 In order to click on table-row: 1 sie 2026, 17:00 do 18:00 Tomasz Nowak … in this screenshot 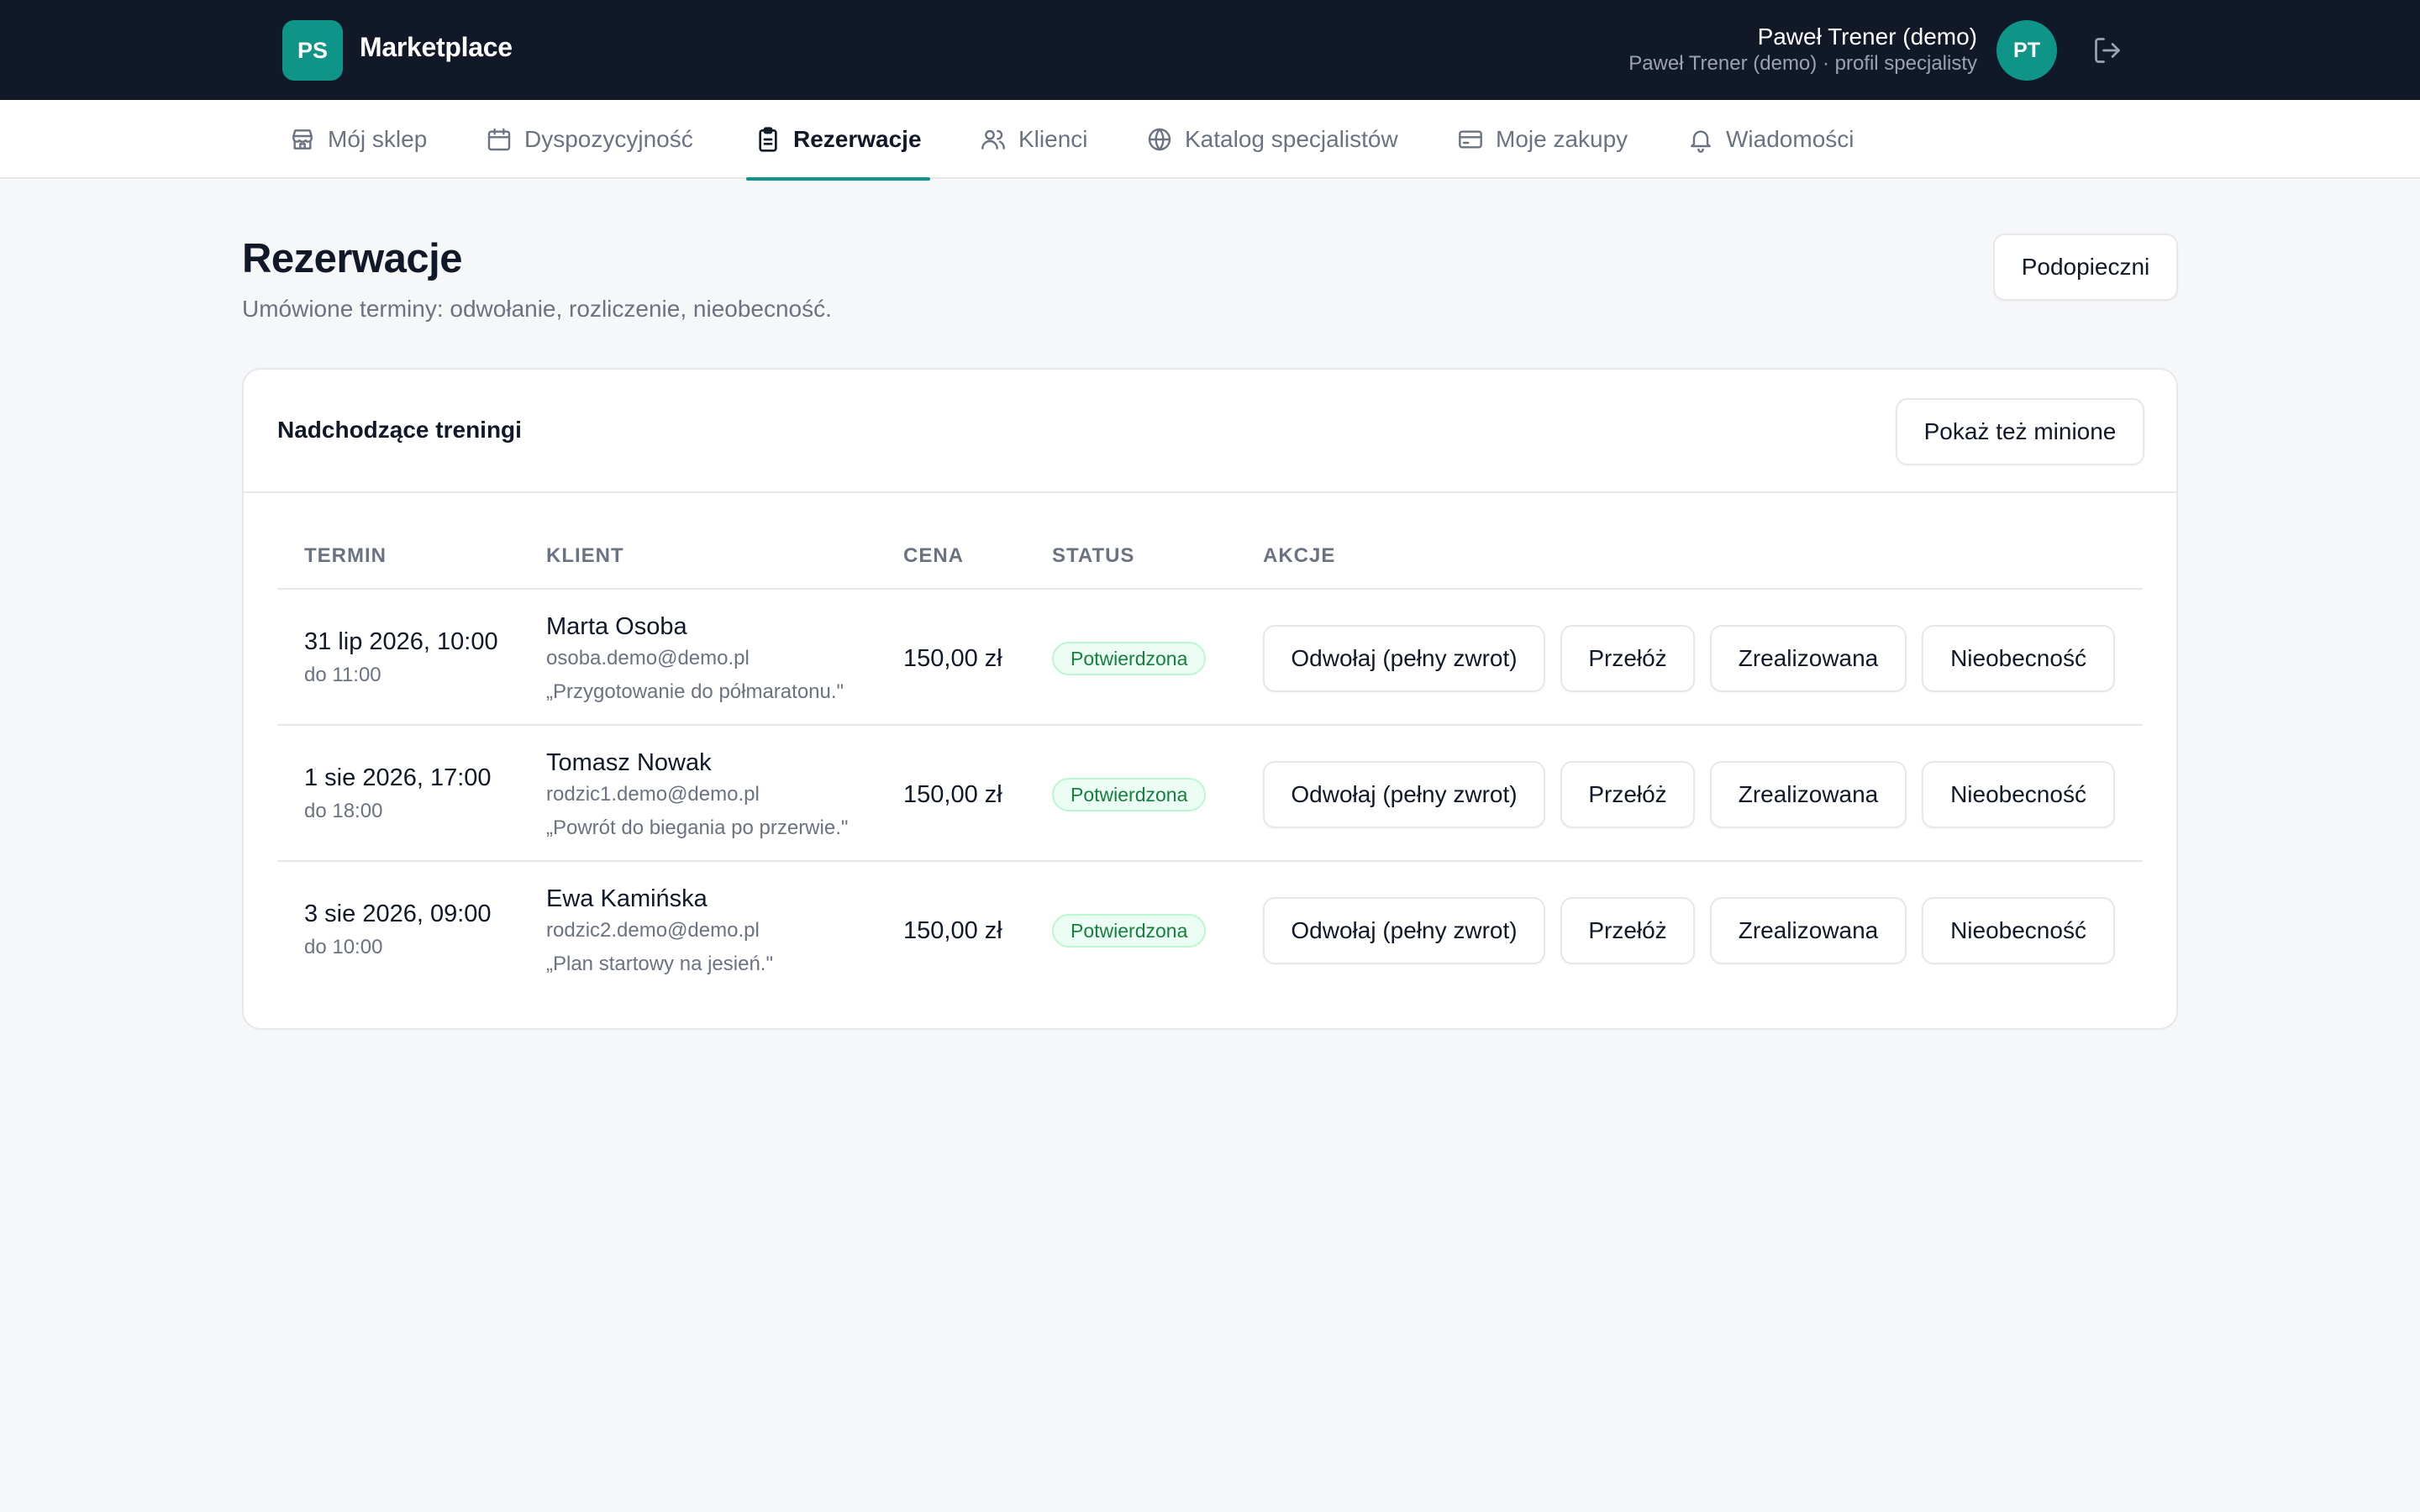, I will do `click(1210, 794)`.